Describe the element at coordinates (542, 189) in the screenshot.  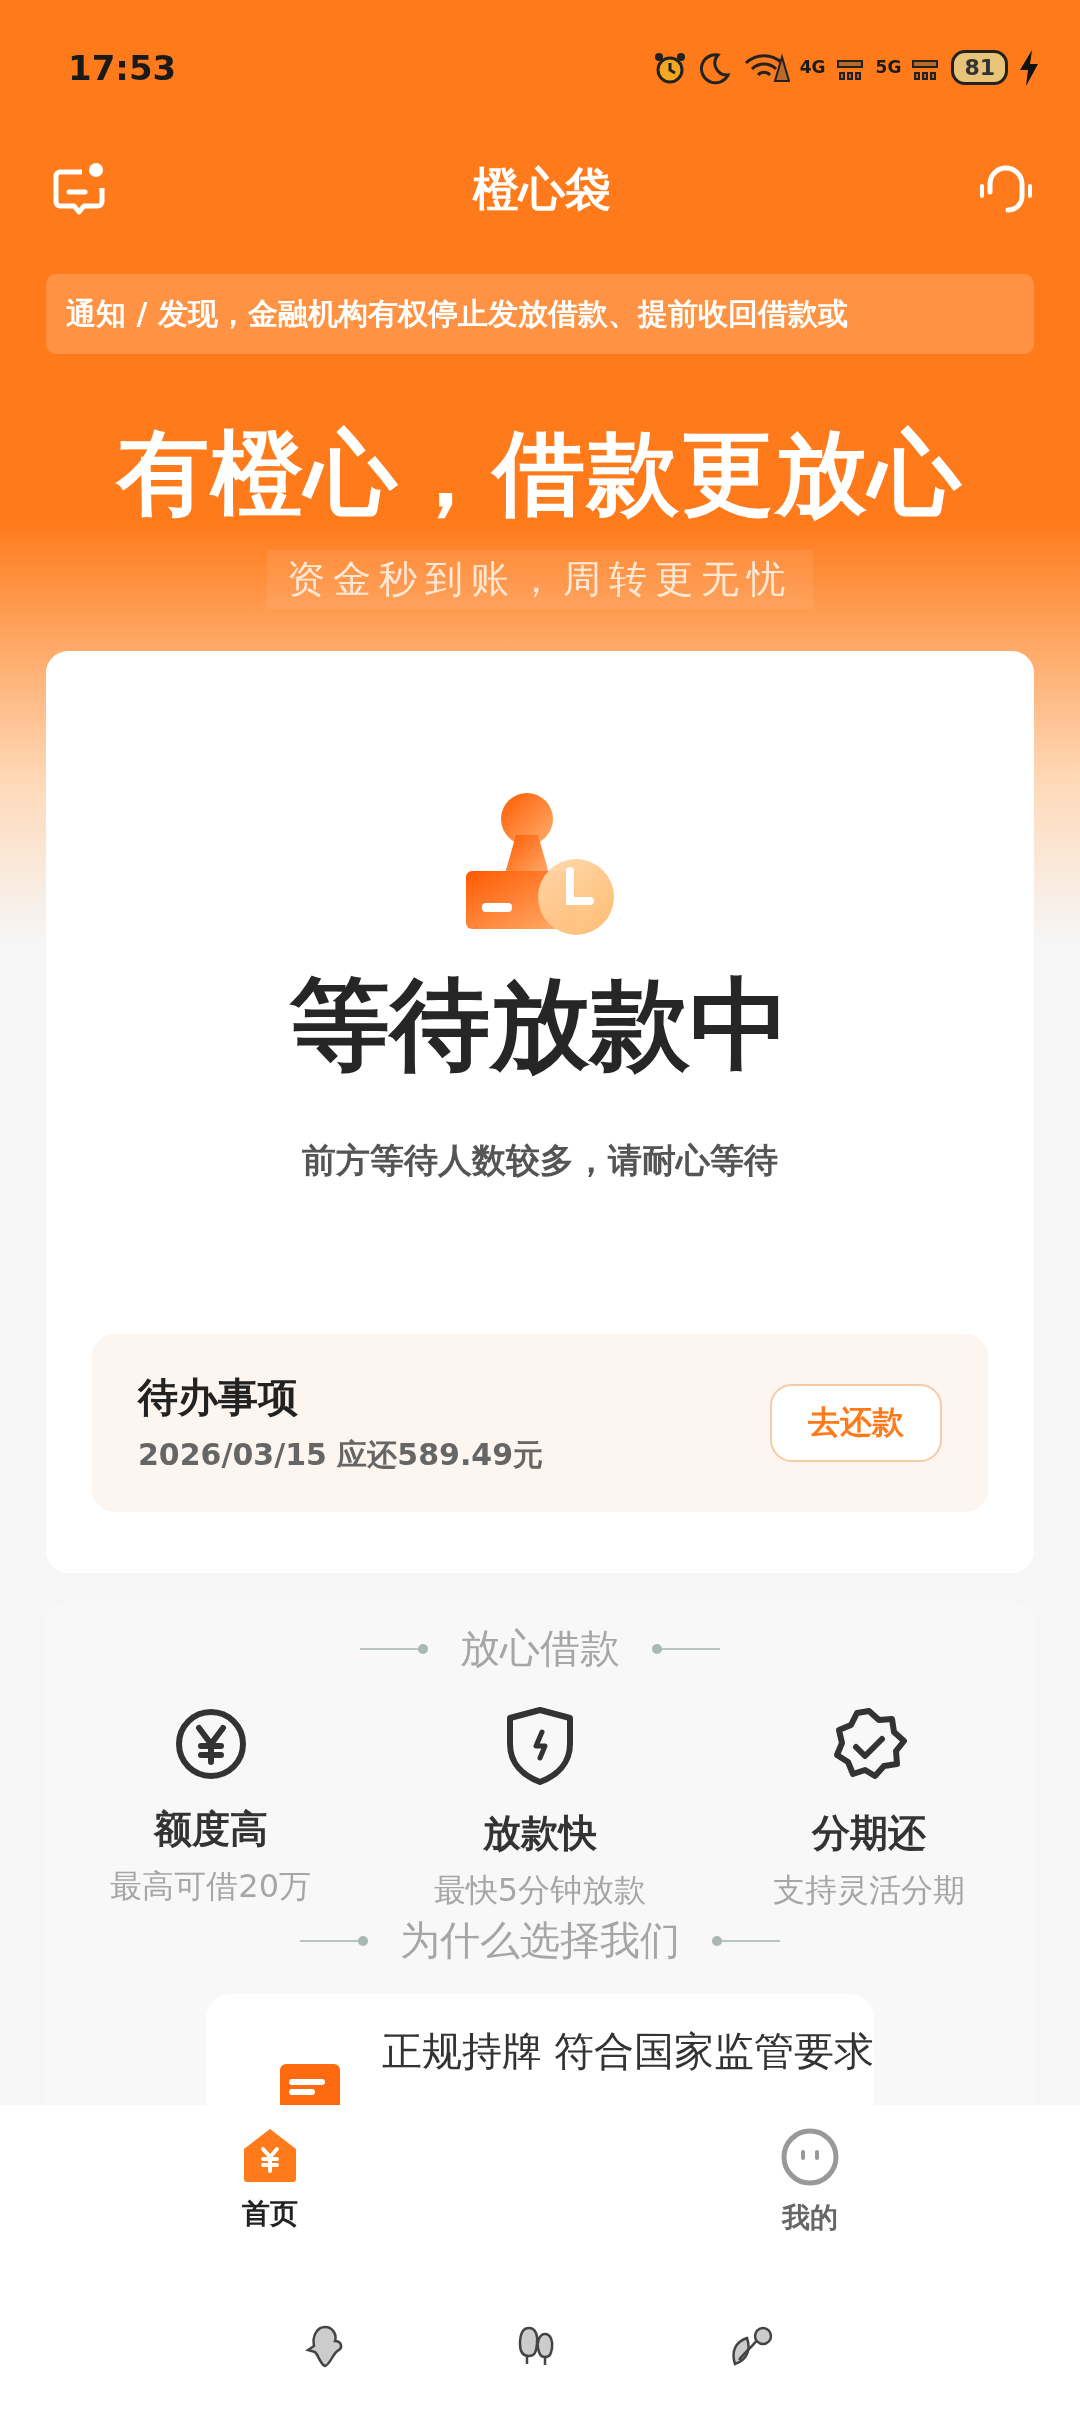
I see `app-title: 橙心袋` at that location.